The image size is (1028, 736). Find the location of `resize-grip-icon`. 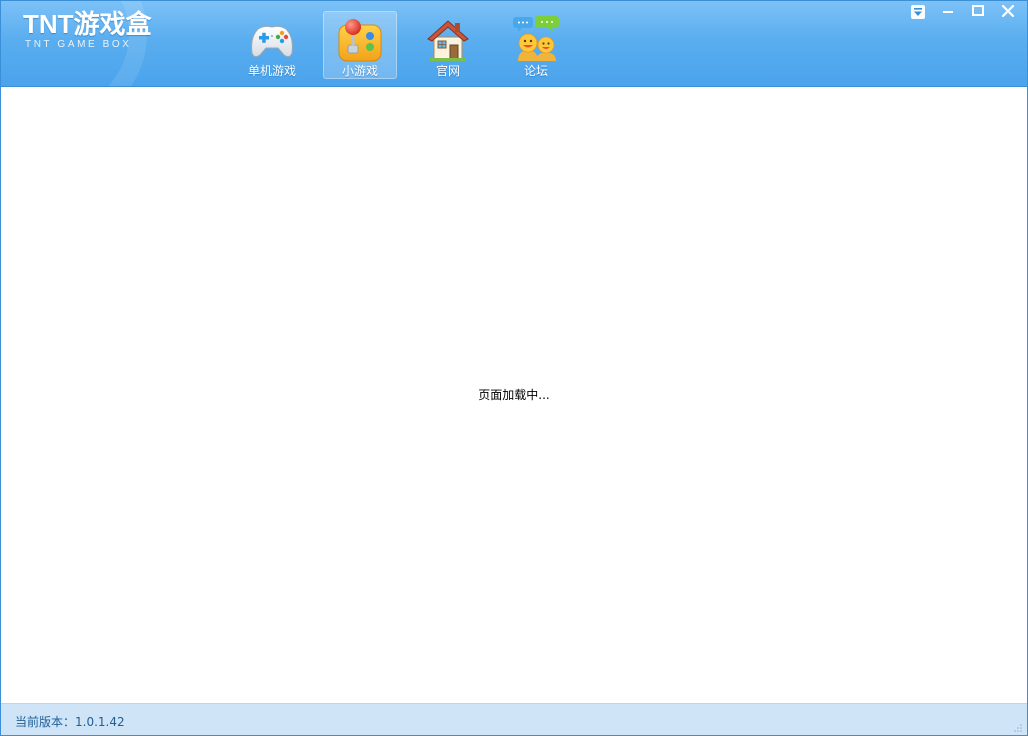

resize-grip-icon is located at coordinates (1018, 728).